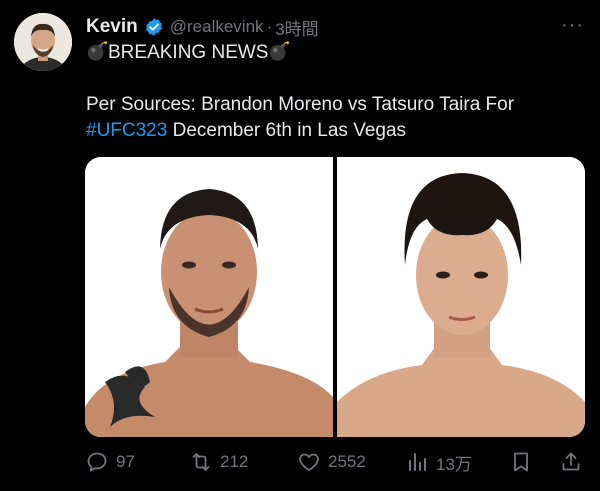  Describe the element at coordinates (347, 461) in the screenshot. I see `like-count: 2552` at that location.